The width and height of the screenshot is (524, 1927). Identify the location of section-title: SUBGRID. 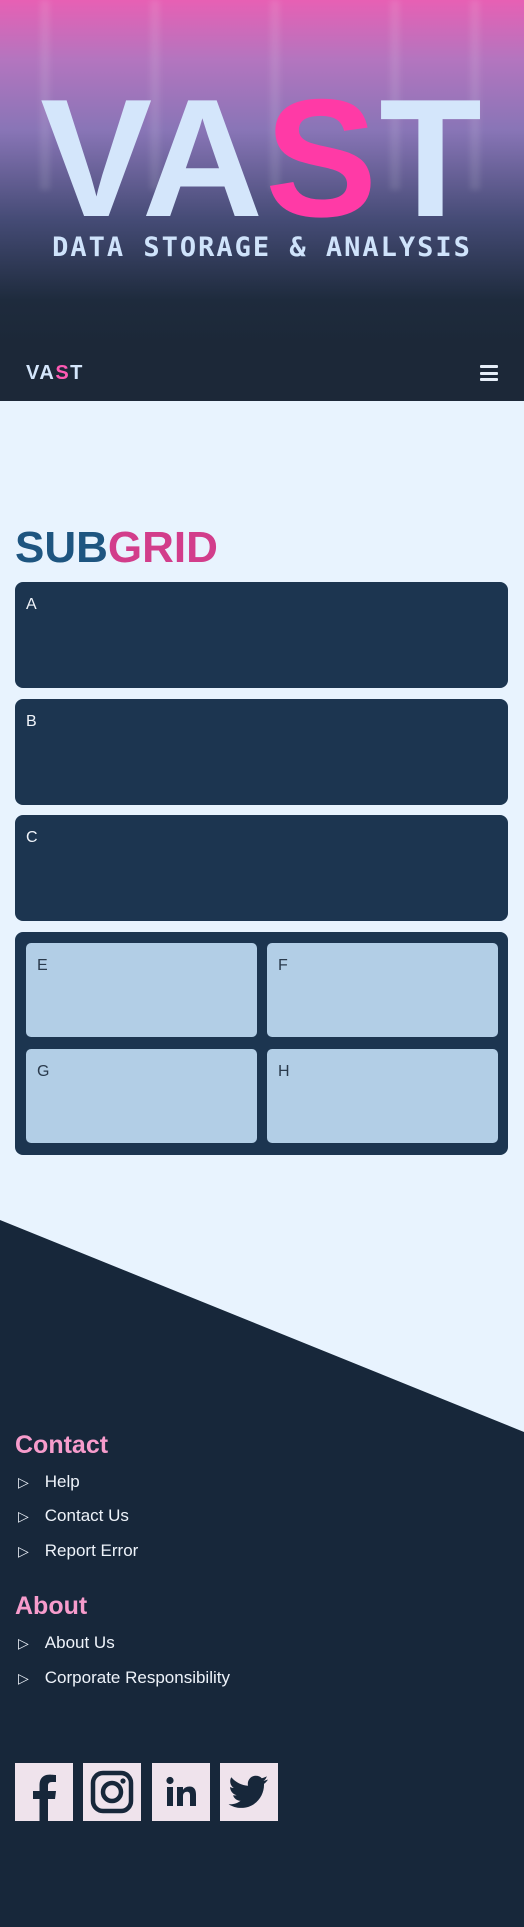
(116, 548).